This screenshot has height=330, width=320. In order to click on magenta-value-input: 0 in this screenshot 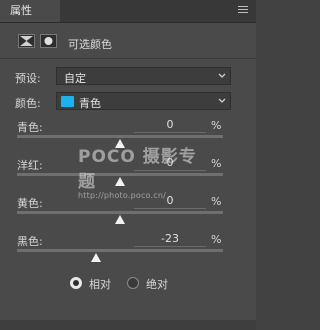, I will do `click(170, 163)`.